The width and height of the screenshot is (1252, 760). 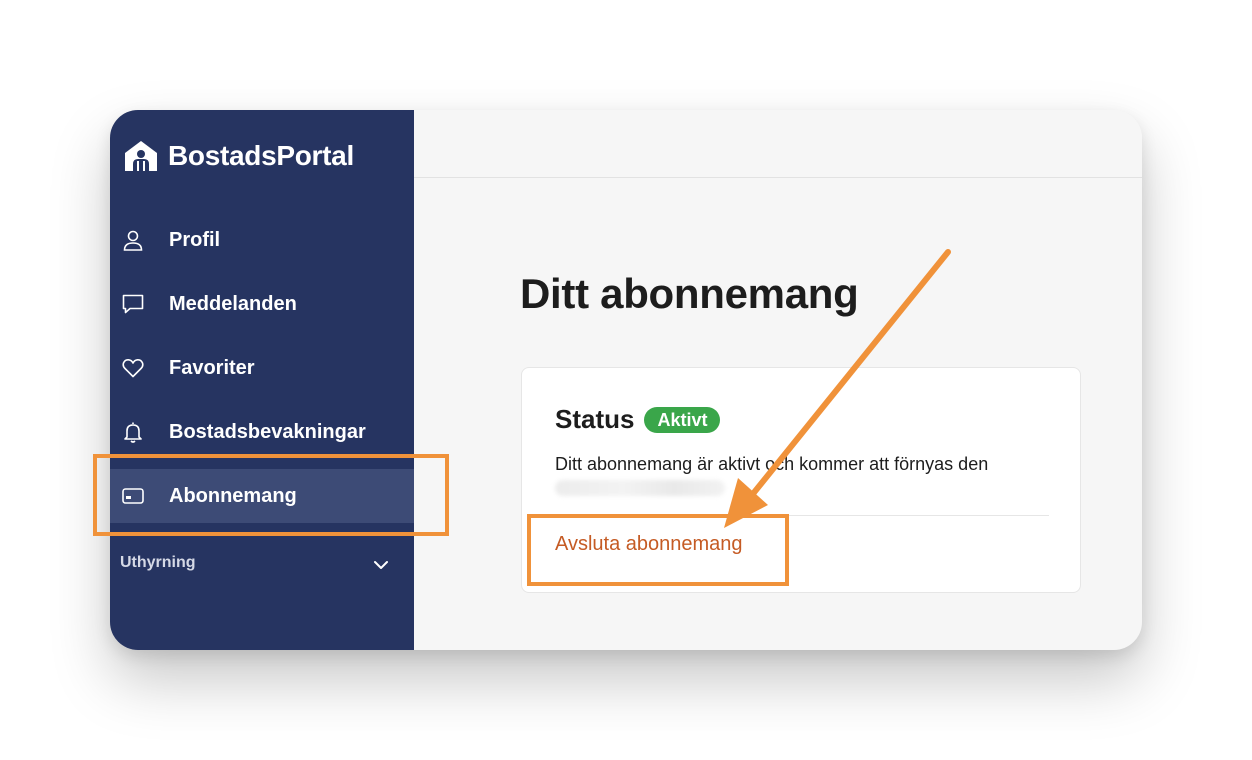 I want to click on credit-card-icon, so click(x=133, y=496).